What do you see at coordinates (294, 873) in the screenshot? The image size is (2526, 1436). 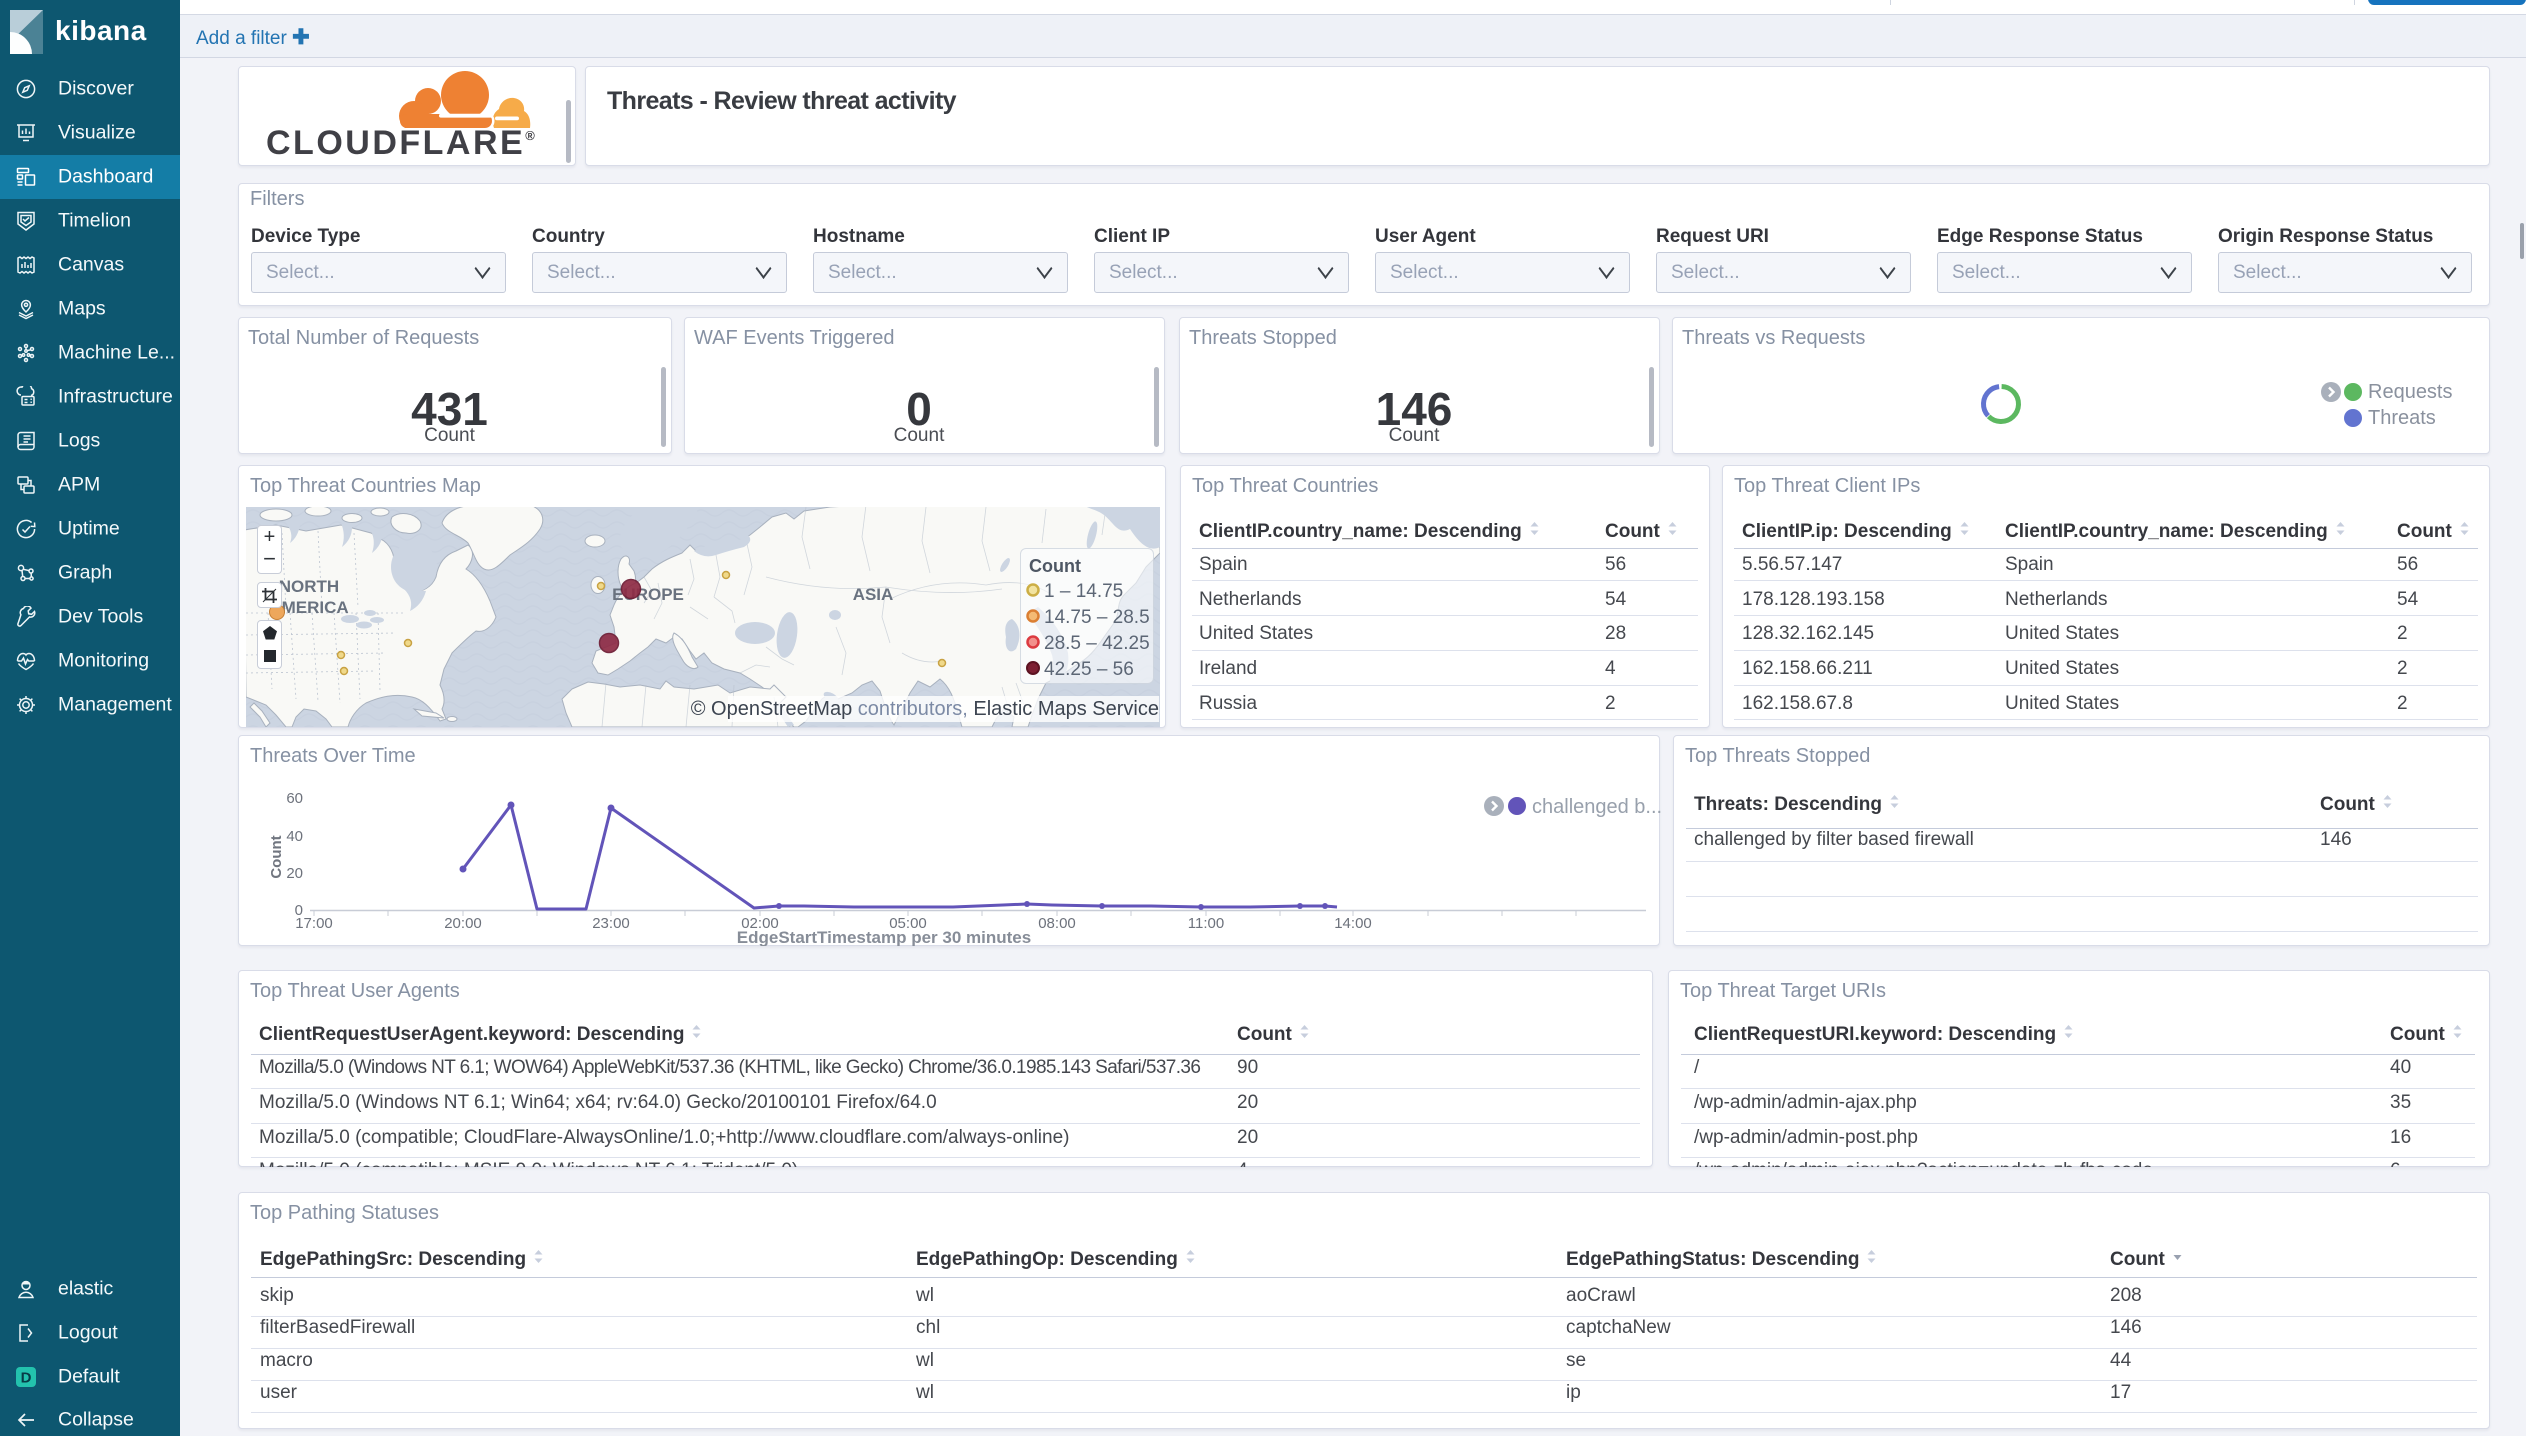 I see `svg-text: 20` at bounding box center [294, 873].